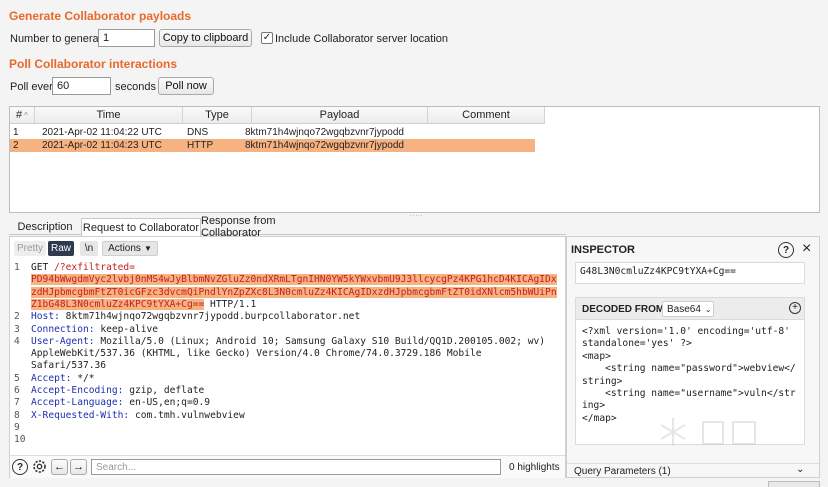  Describe the element at coordinates (130, 248) in the screenshot. I see `actions-menu-button: Actions ▼` at that location.